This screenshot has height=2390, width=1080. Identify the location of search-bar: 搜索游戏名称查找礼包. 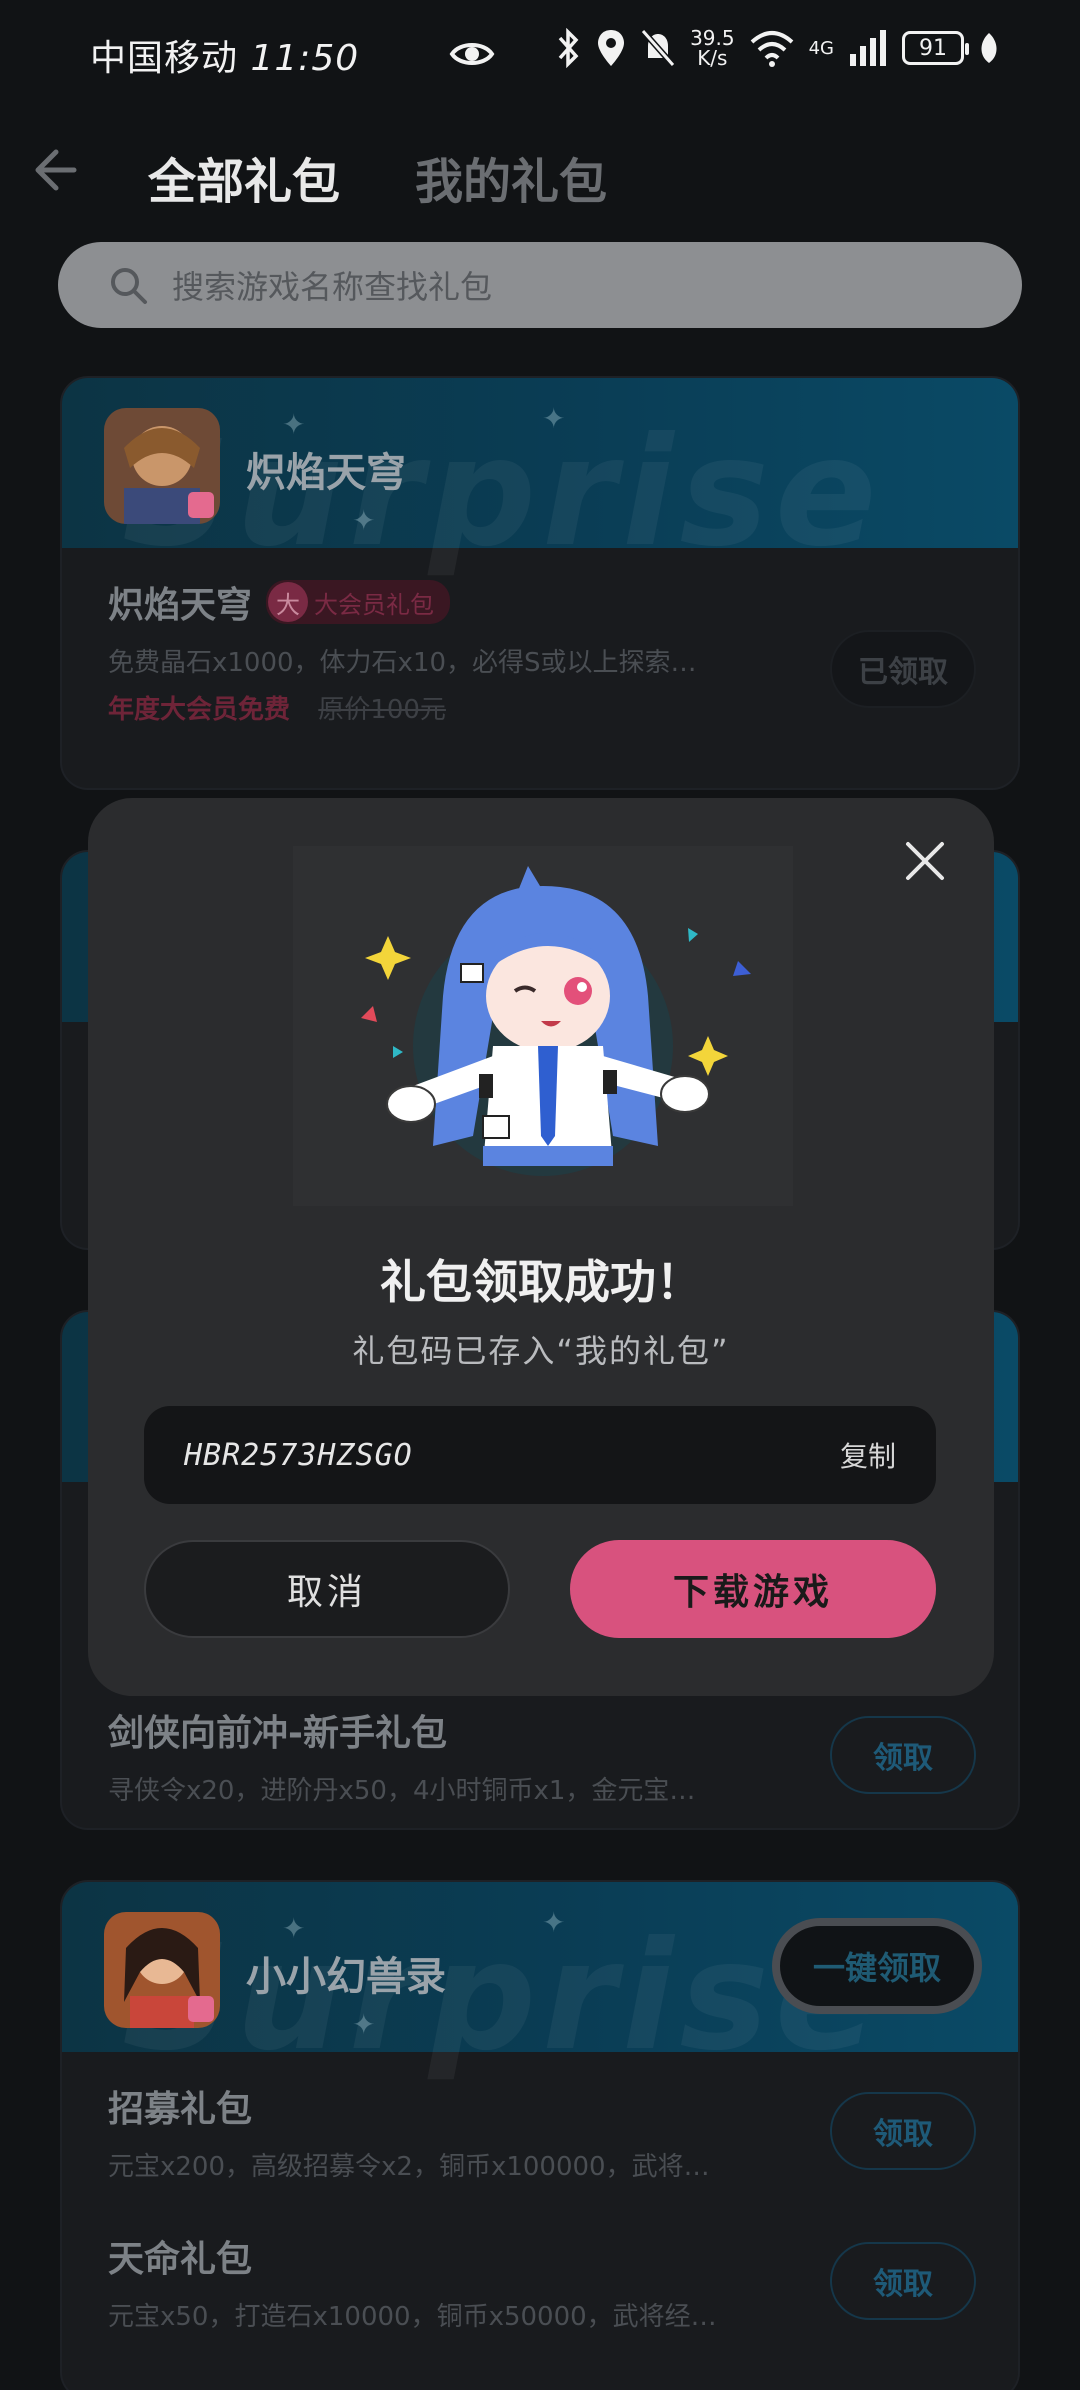
(540, 285).